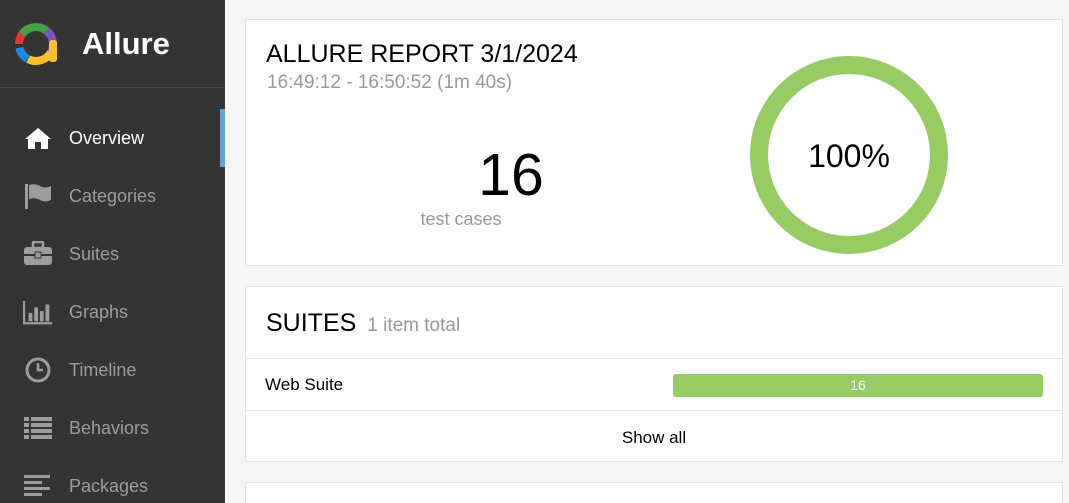 This screenshot has width=1069, height=503. I want to click on nav-categories: Categories, so click(112, 196).